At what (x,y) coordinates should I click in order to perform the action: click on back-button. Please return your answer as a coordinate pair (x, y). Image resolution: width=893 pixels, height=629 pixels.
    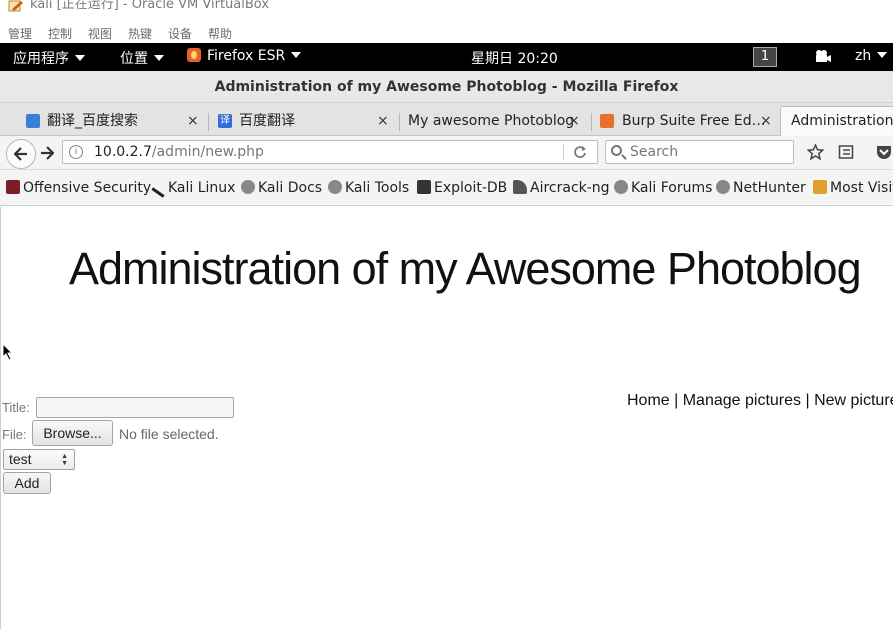
    Looking at the image, I should click on (21, 154).